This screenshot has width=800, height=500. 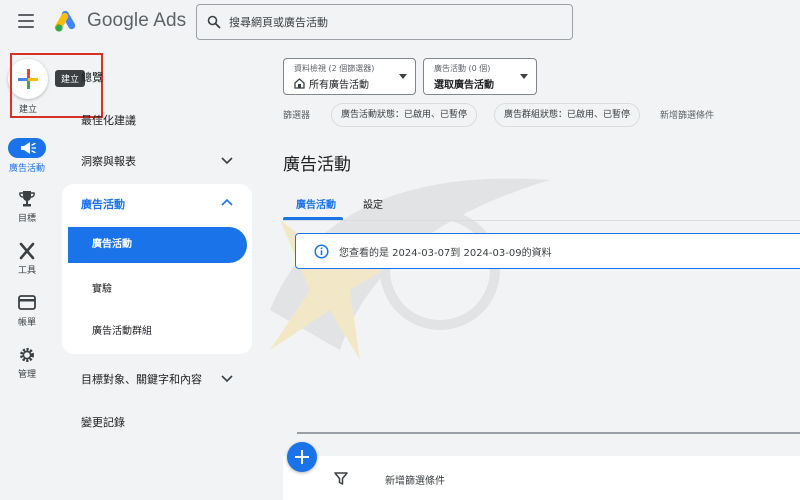 What do you see at coordinates (122, 329) in the screenshot?
I see `nav-item-campaign-groups: 廣告活動群組` at bounding box center [122, 329].